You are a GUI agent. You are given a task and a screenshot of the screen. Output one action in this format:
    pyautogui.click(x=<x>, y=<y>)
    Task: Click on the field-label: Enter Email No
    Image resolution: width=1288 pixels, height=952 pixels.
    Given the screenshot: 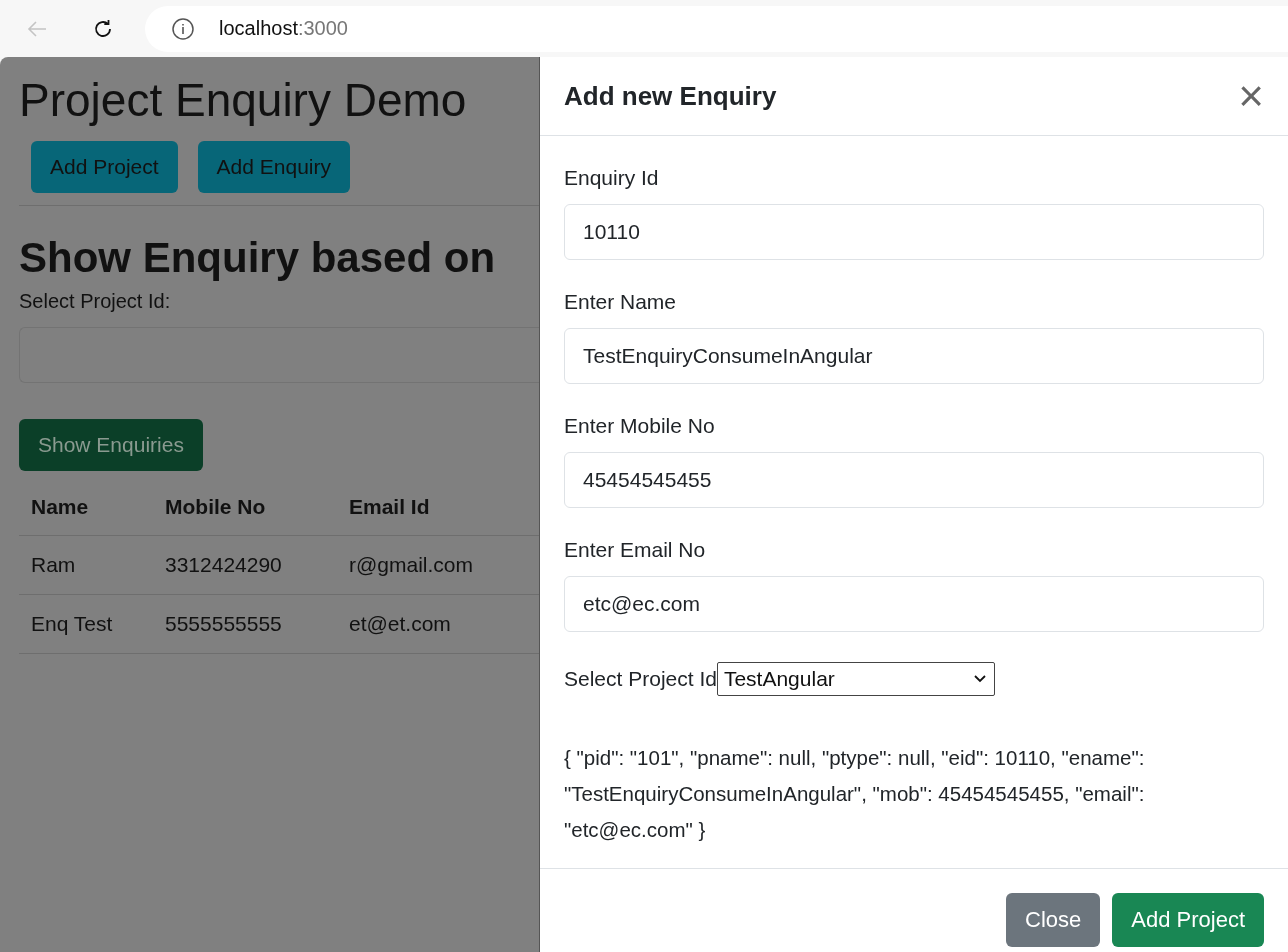 What is the action you would take?
    pyautogui.click(x=635, y=550)
    